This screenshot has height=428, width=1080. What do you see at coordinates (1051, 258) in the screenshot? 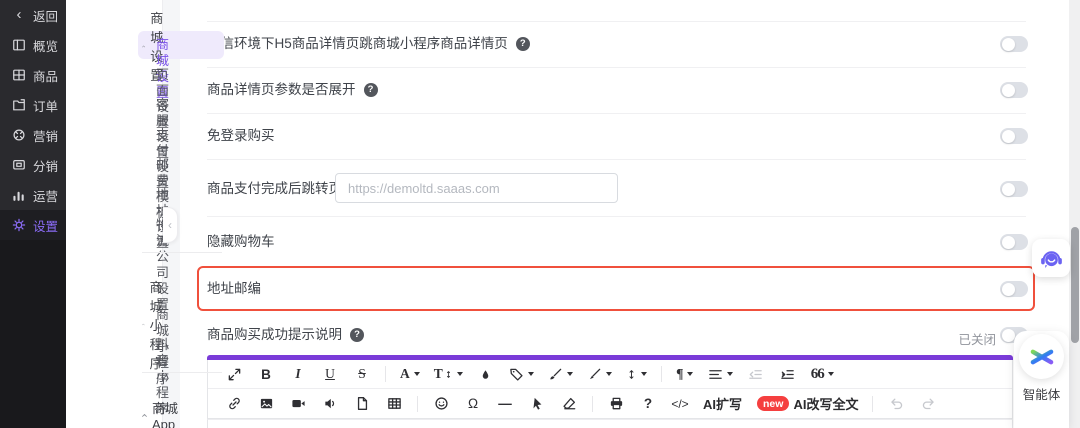
I see `customer-service-button` at bounding box center [1051, 258].